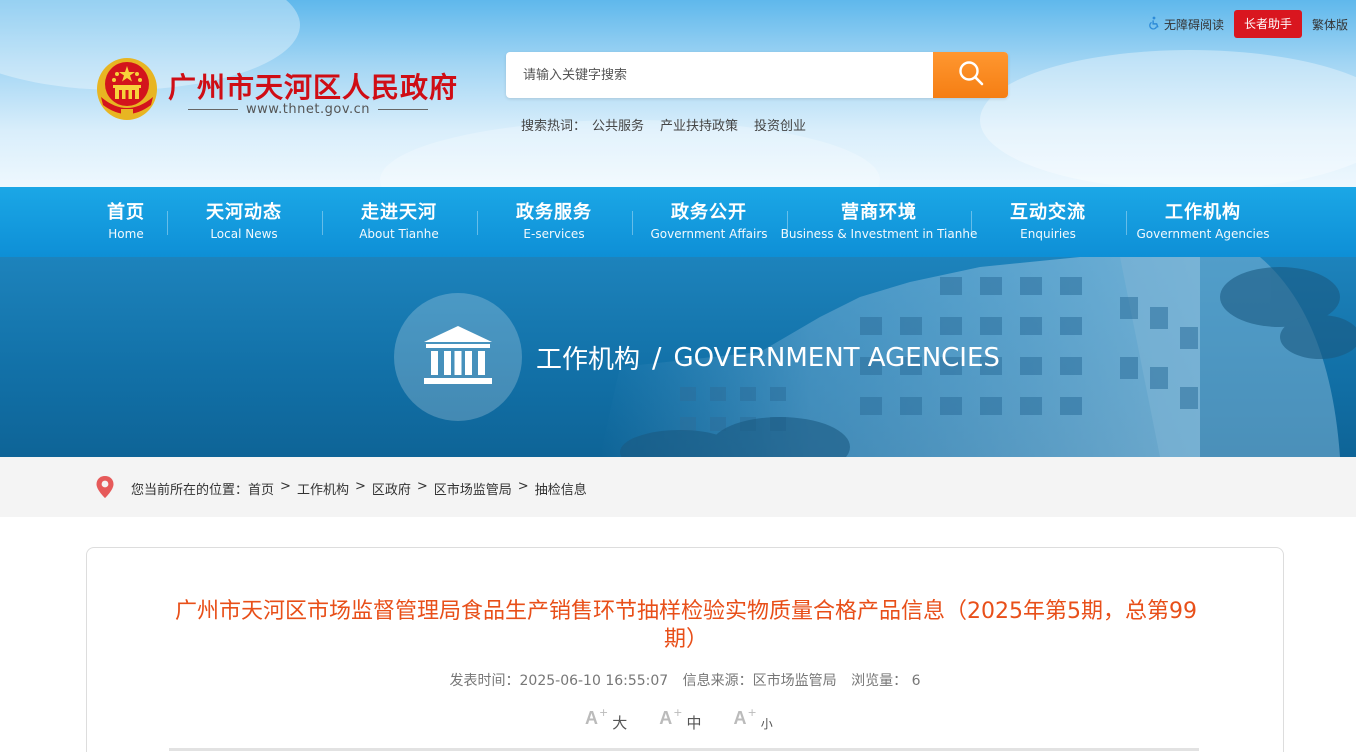  Describe the element at coordinates (684, 749) in the screenshot. I see `content-divider` at that location.